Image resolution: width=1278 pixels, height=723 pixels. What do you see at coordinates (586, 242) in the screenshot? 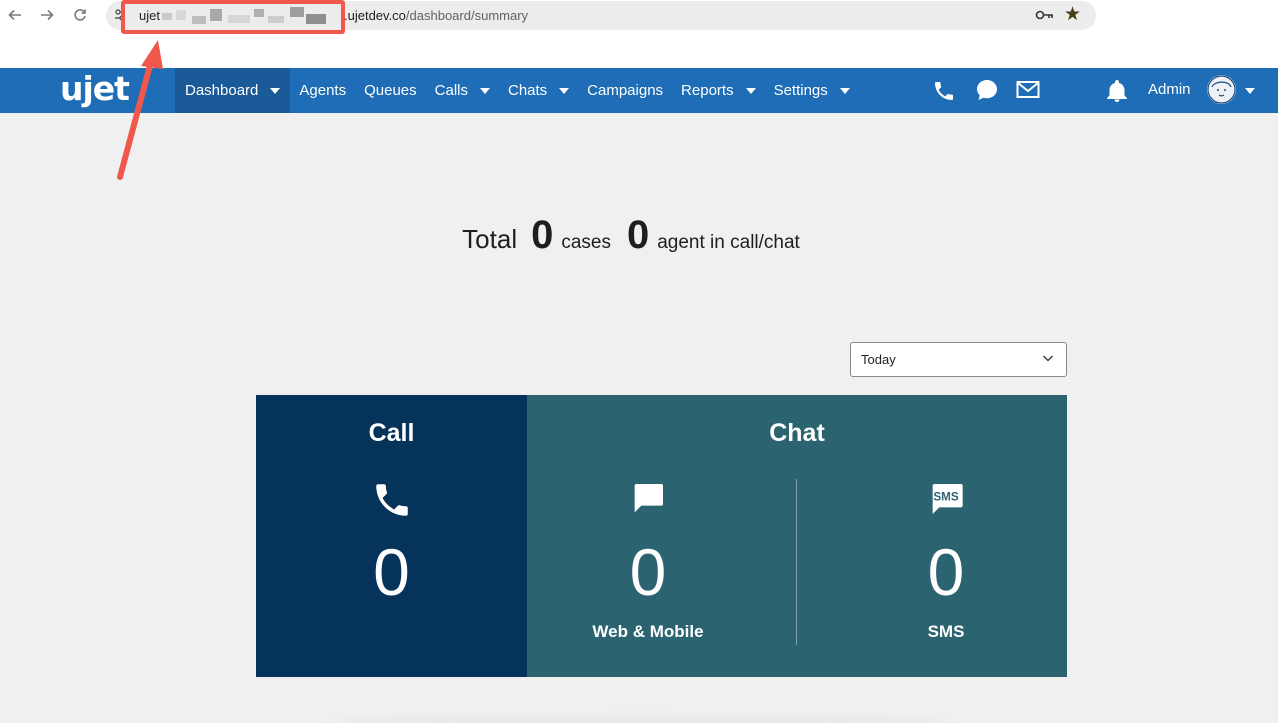
I see `cases-label: cases` at bounding box center [586, 242].